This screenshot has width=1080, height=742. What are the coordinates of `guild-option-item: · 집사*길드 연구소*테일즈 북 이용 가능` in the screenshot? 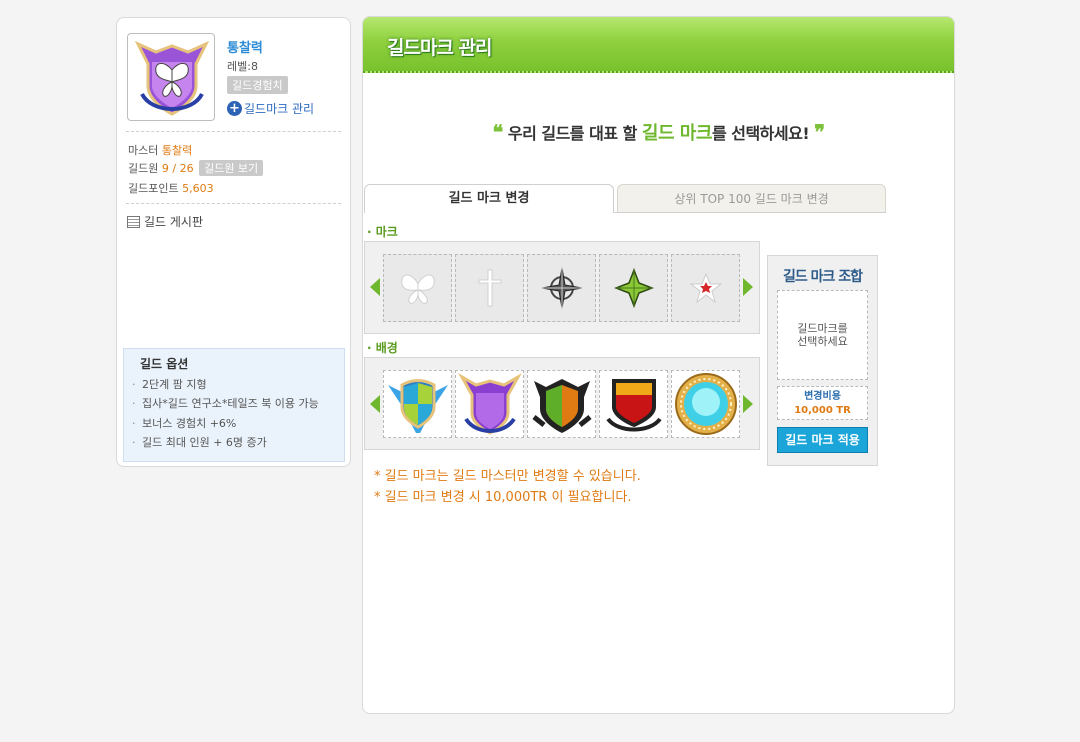 It's located at (225, 403).